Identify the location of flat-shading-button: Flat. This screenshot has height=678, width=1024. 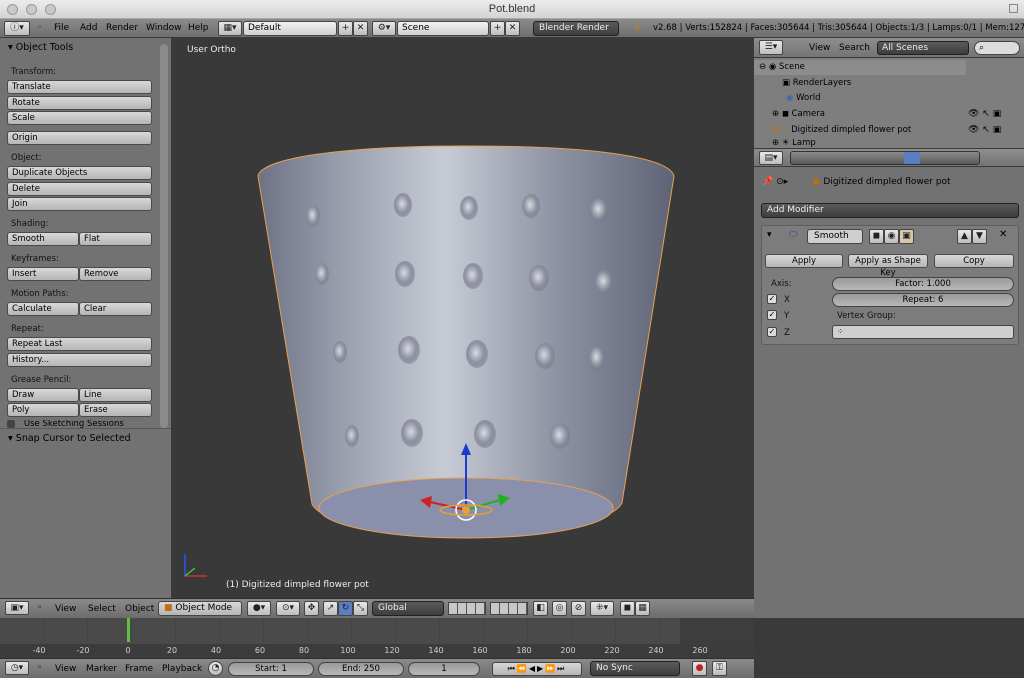
(115, 239).